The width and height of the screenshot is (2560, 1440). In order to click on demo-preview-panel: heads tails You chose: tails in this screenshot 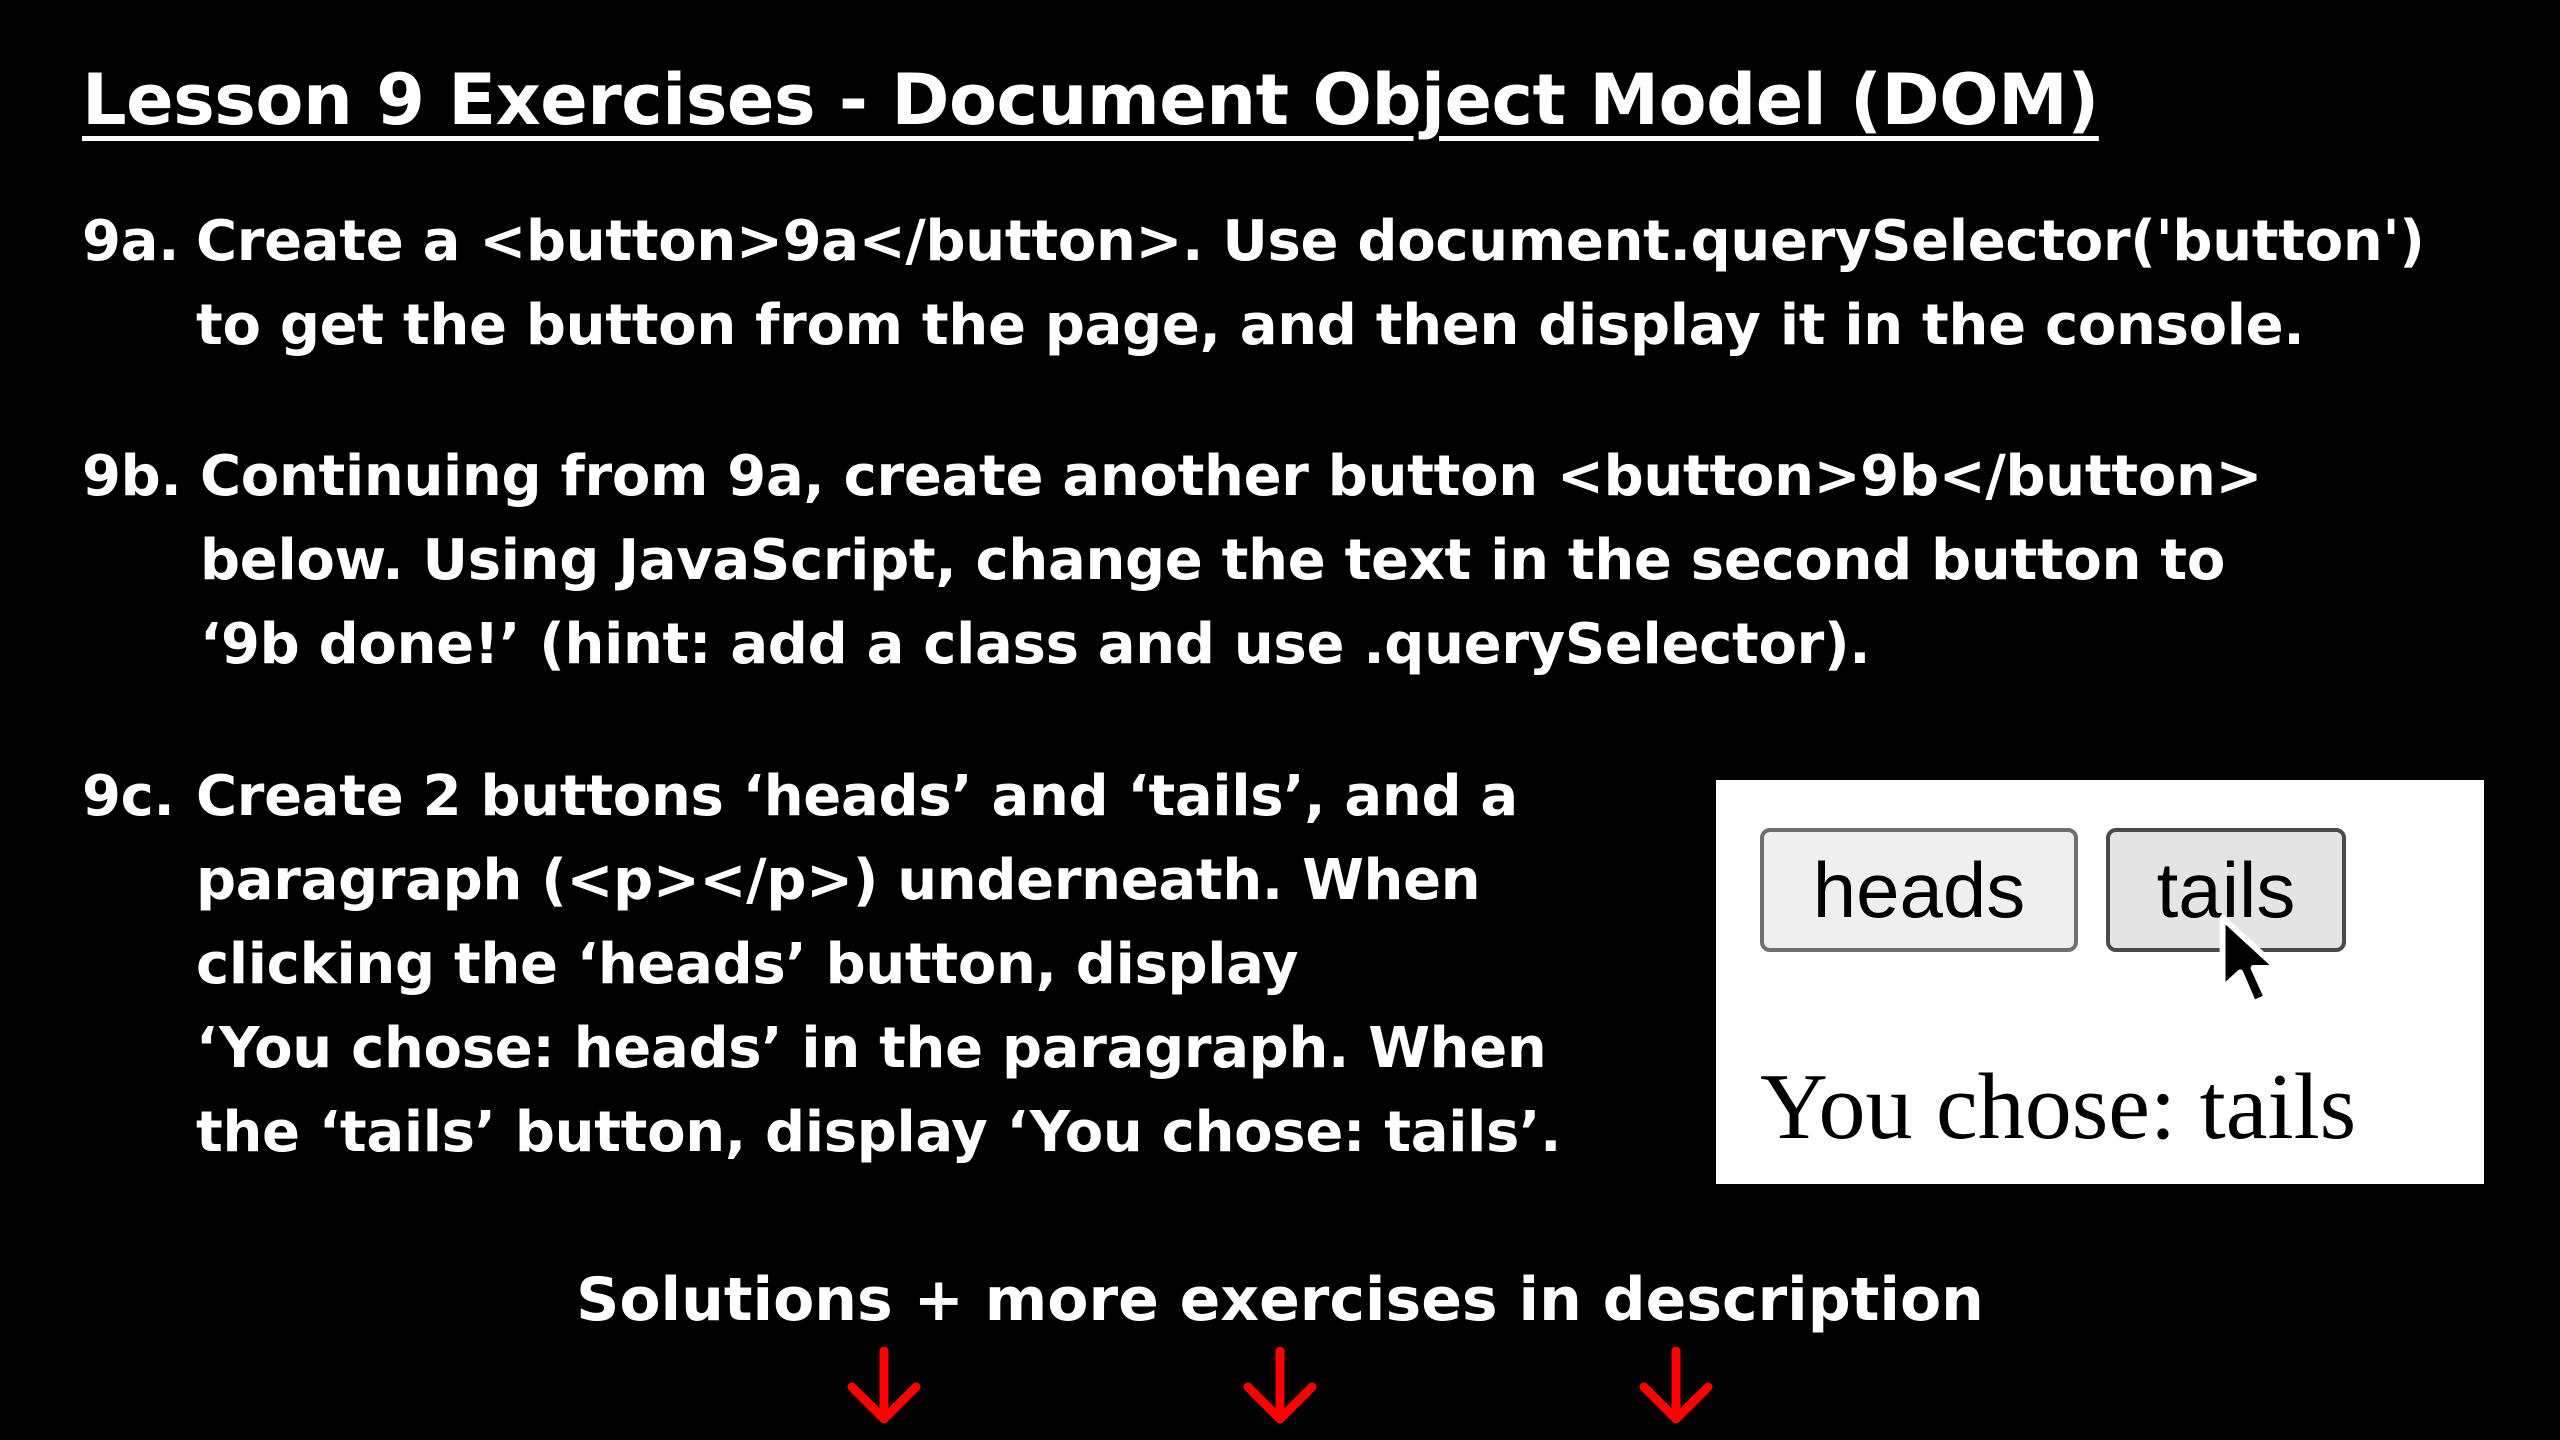, I will do `click(2100, 982)`.